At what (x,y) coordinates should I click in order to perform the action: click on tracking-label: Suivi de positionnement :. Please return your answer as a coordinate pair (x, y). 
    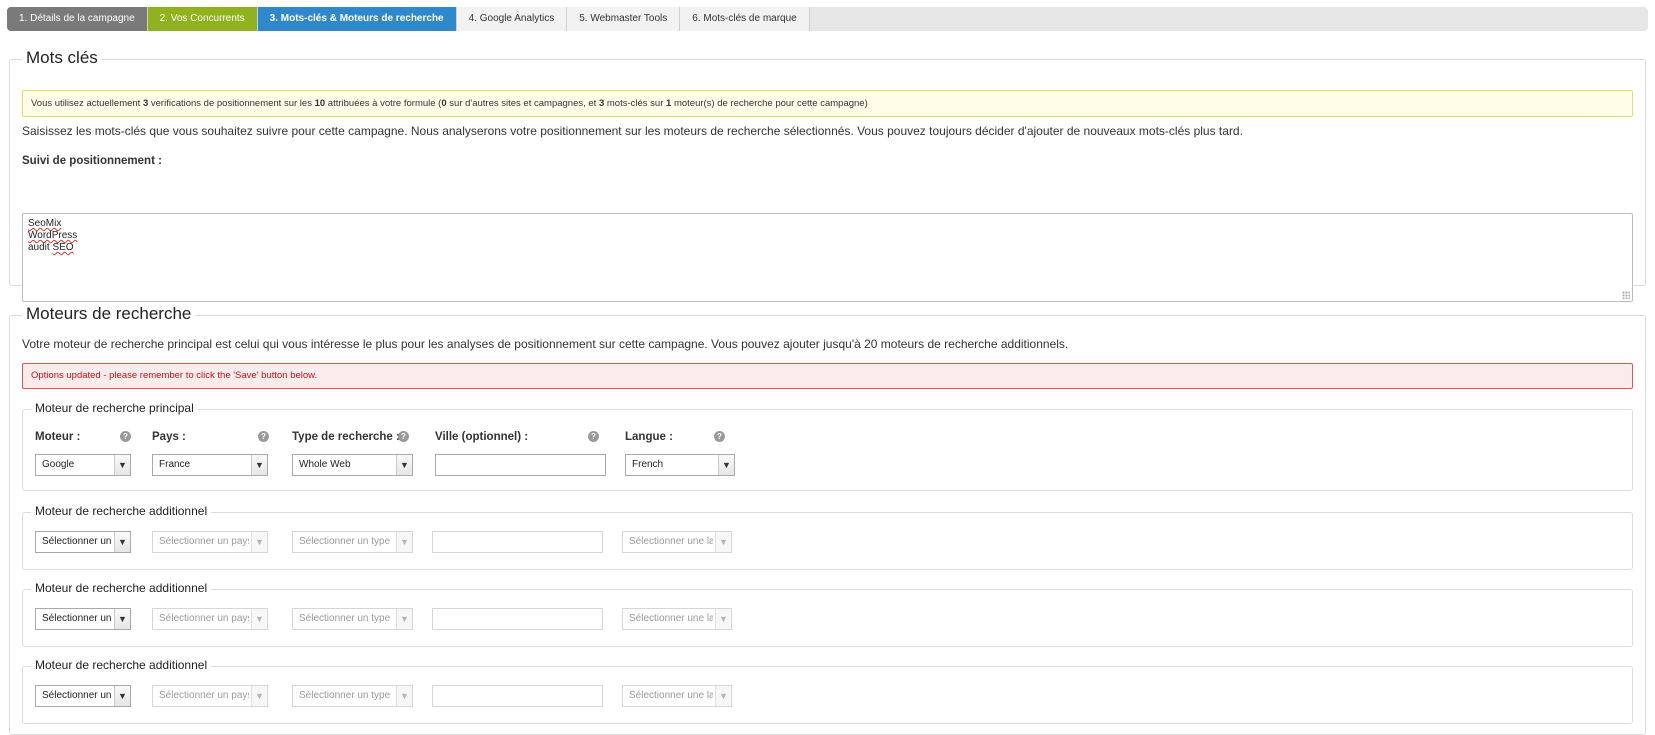
    Looking at the image, I should click on (92, 161).